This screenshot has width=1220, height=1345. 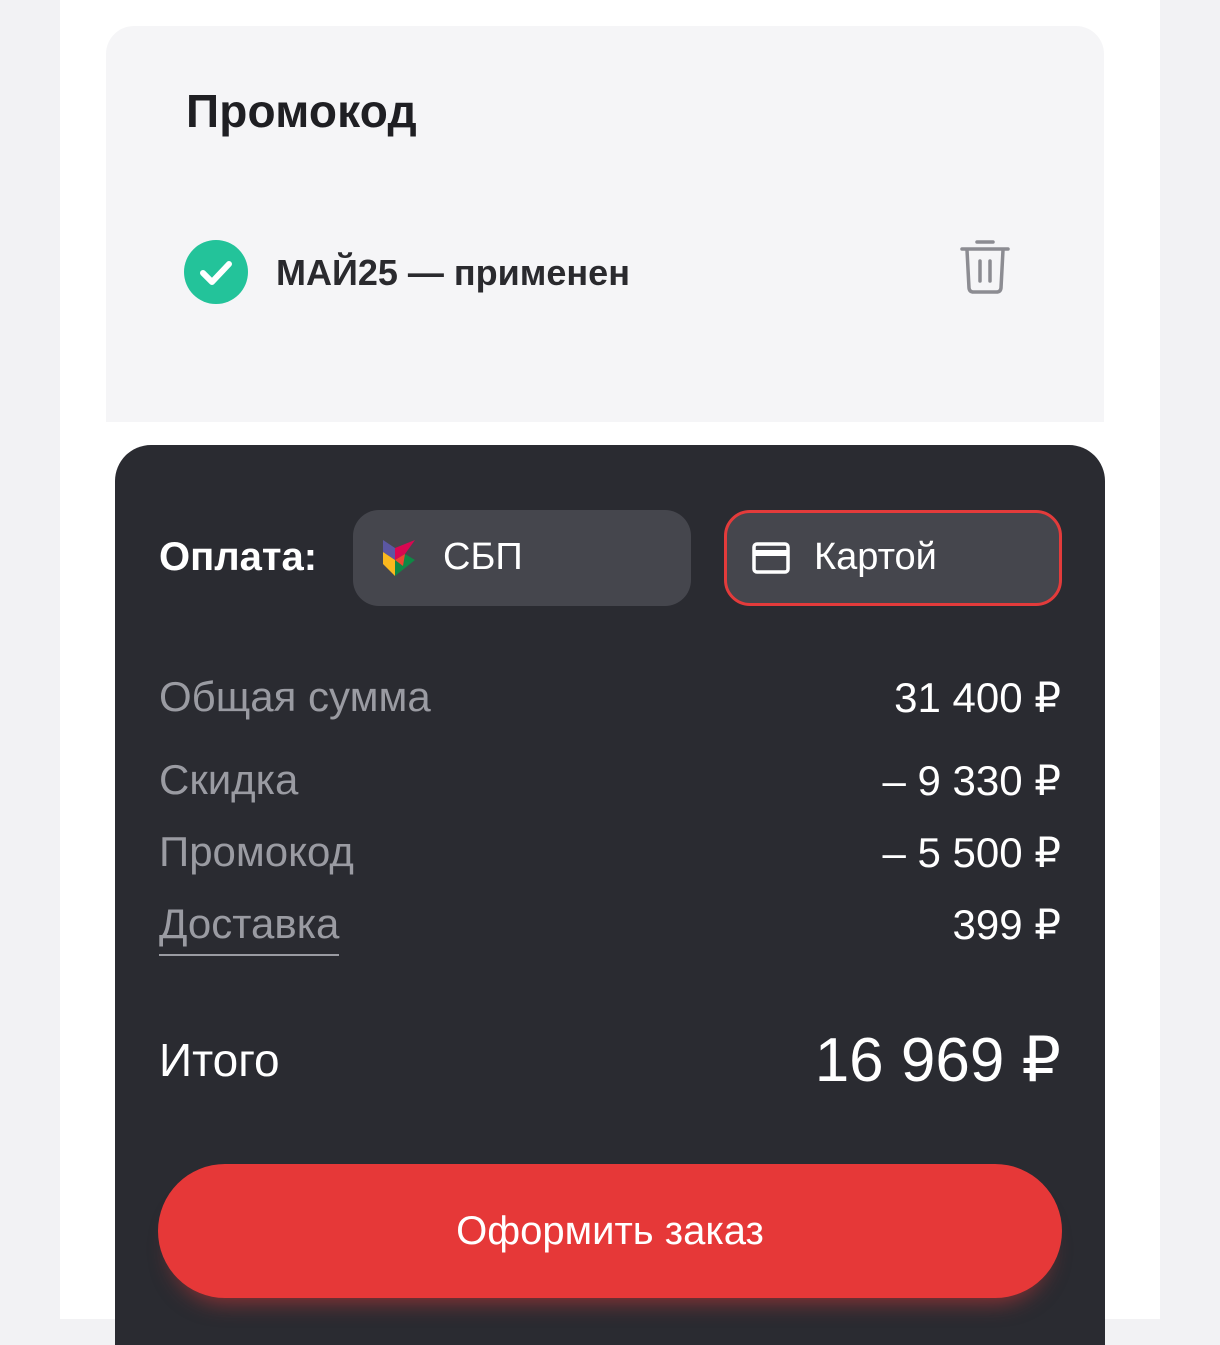 I want to click on promo-status-text: МАЙ25 — применен, so click(x=453, y=272).